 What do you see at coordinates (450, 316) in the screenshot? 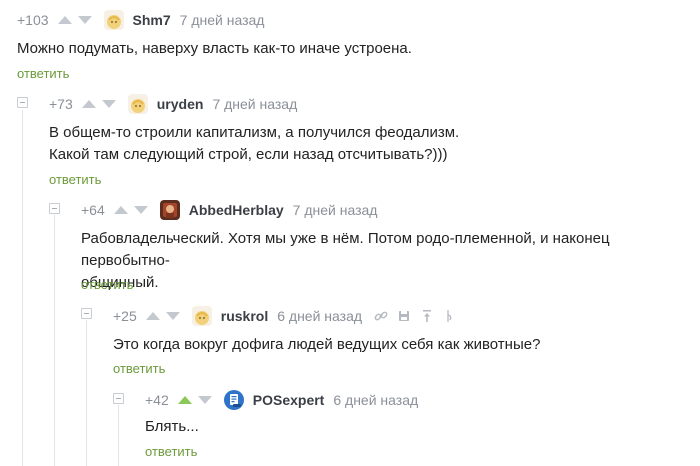
I see `dna-icon` at bounding box center [450, 316].